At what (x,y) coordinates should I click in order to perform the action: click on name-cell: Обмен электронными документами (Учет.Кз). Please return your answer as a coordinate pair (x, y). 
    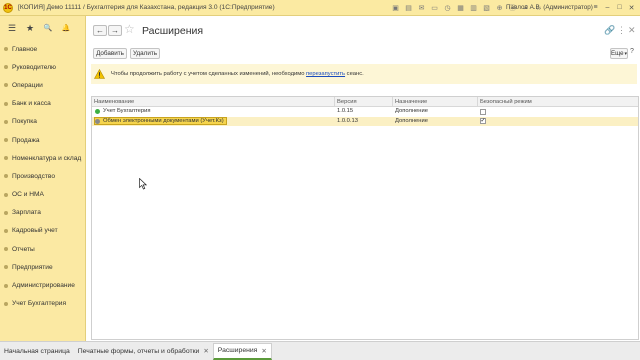
    Looking at the image, I should click on (213, 122).